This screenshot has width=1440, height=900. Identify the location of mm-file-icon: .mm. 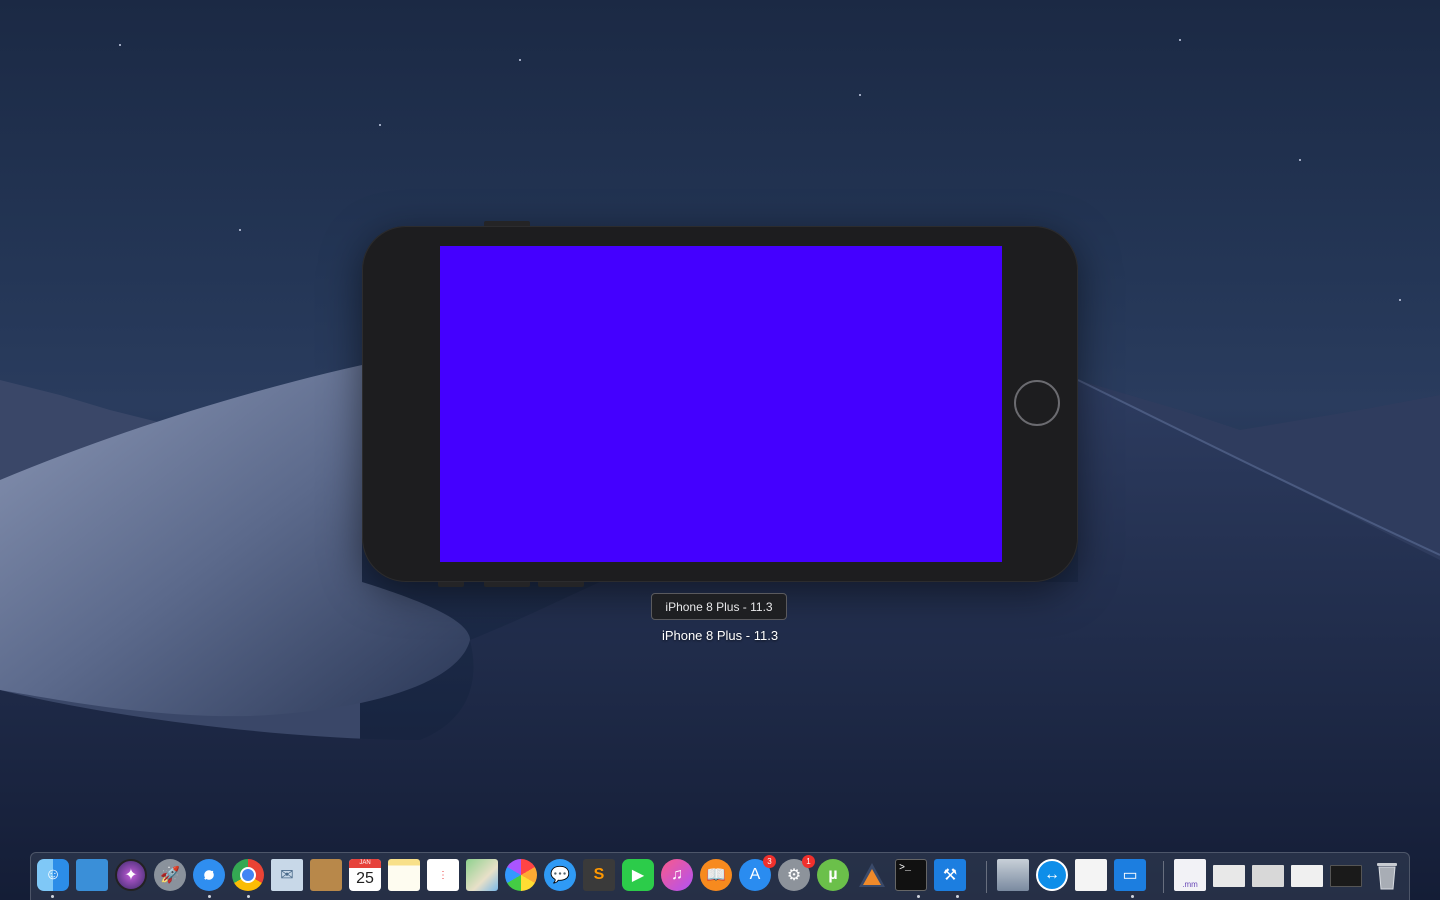
(1190, 875).